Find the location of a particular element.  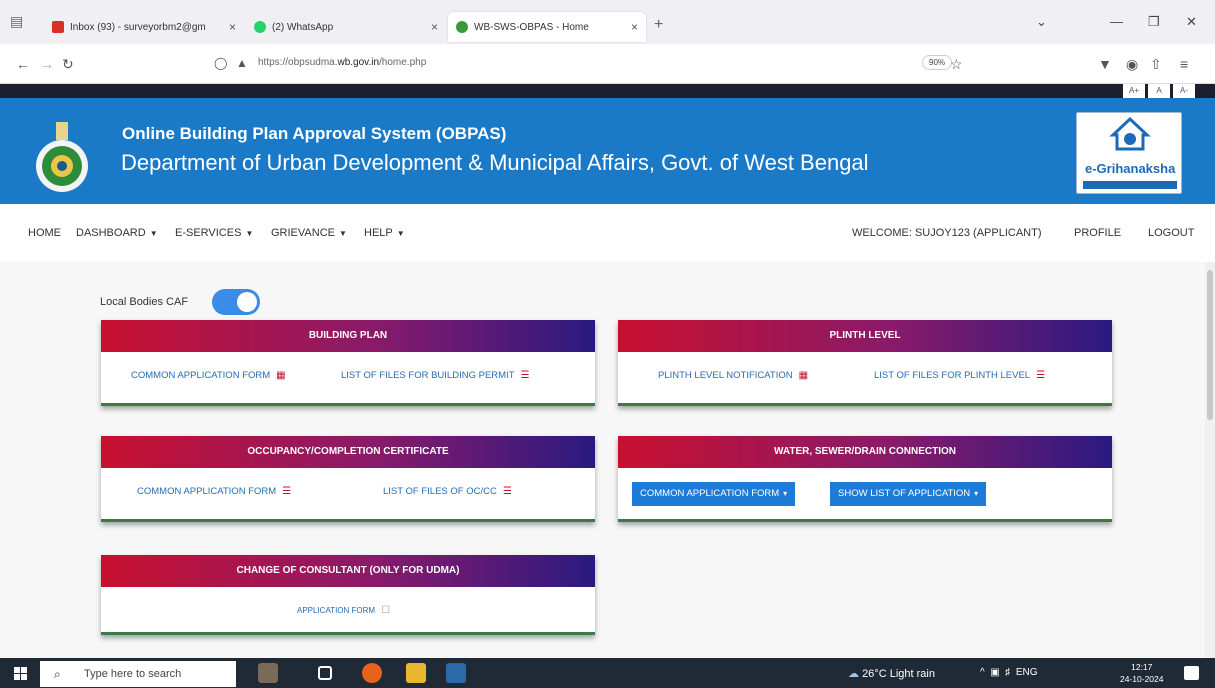

font-decrease-button: A- is located at coordinates (1184, 91).